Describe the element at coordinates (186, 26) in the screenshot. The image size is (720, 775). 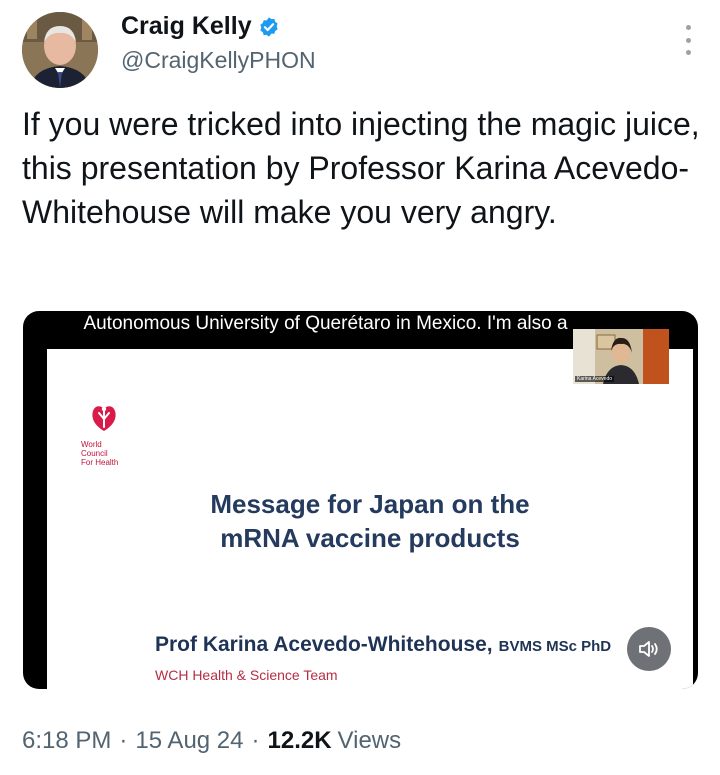
I see `author-name: Craig Kelly` at that location.